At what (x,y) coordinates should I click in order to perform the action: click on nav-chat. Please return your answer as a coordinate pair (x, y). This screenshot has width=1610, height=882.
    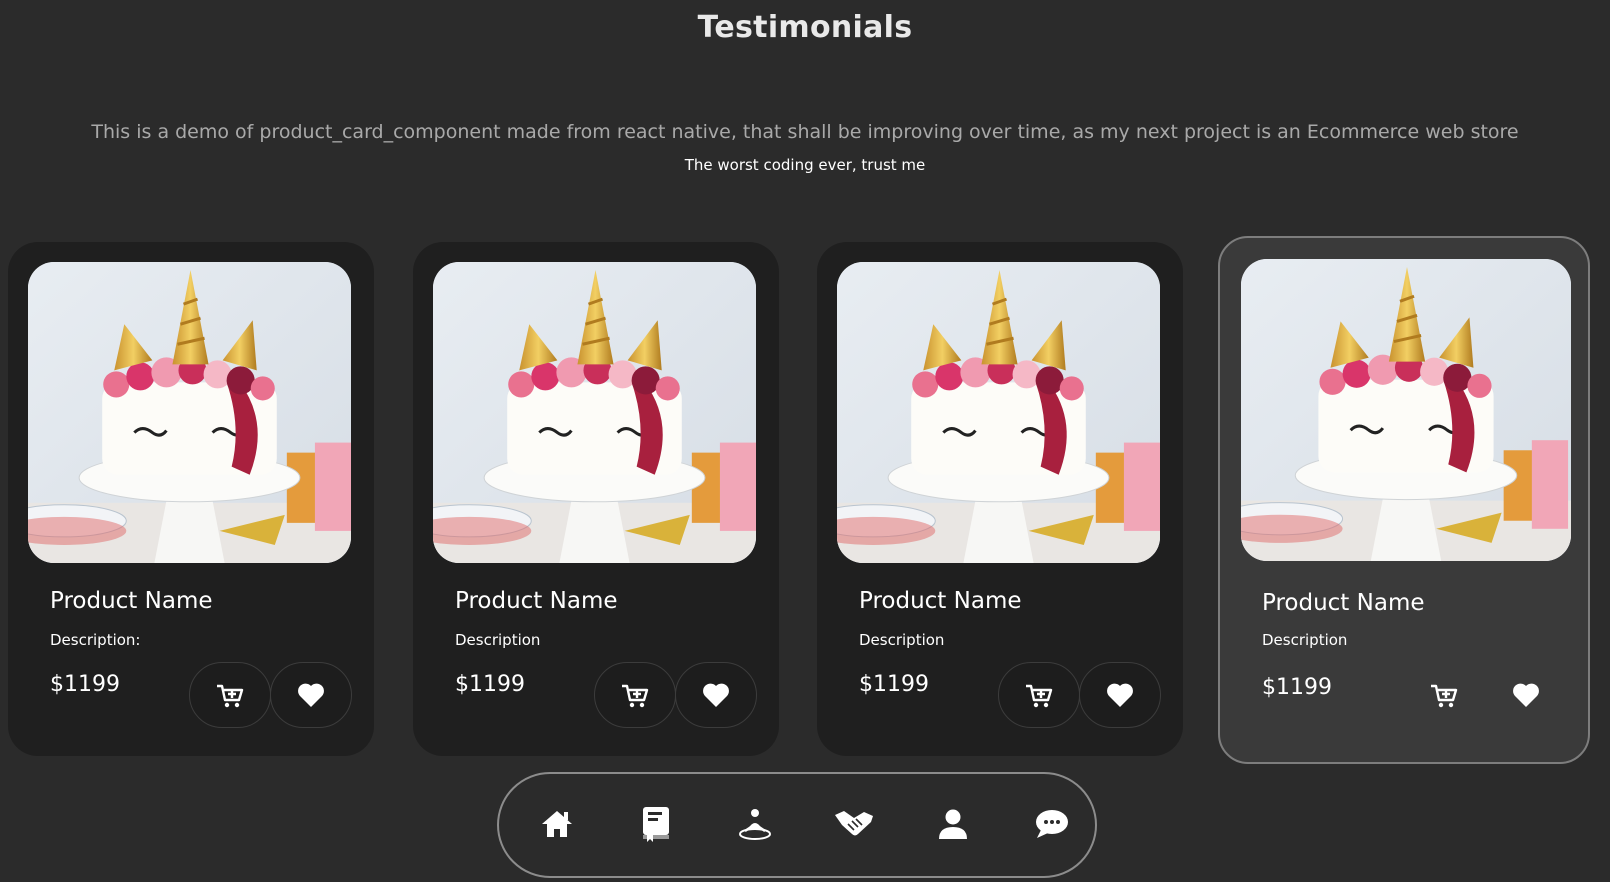
    Looking at the image, I should click on (1052, 826).